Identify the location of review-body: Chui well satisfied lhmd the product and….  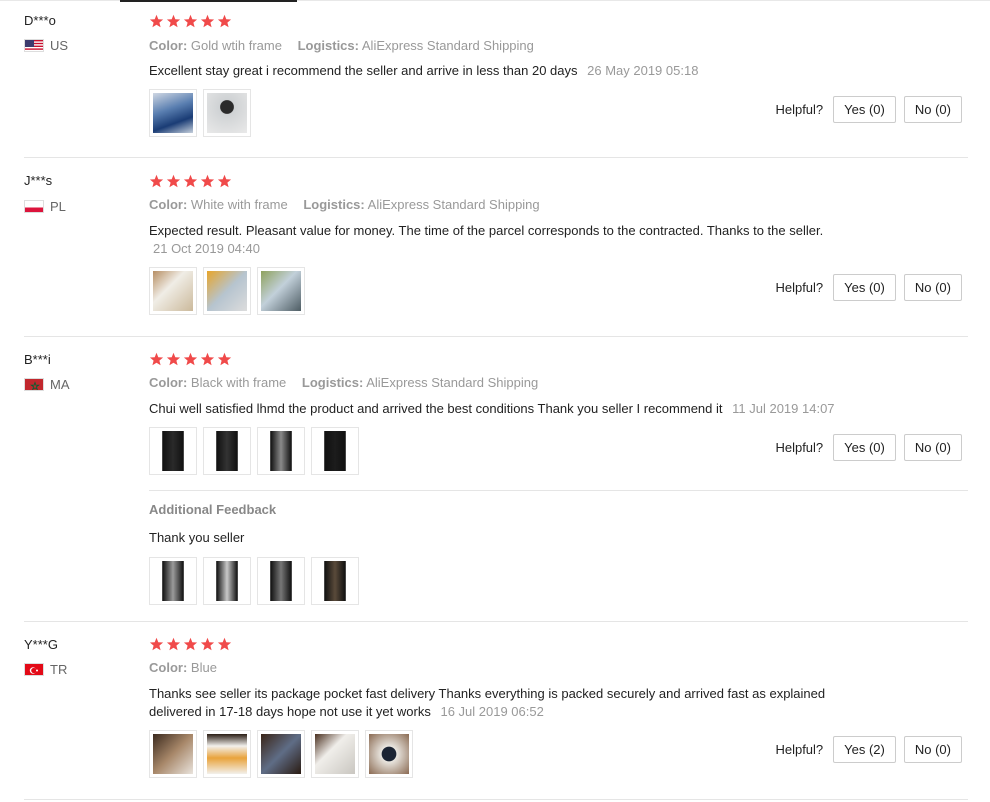
(436, 408).